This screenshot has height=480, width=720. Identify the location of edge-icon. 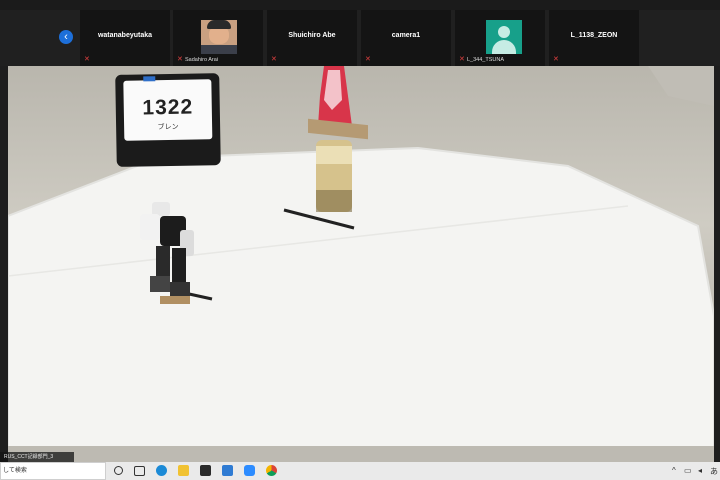
(161, 470).